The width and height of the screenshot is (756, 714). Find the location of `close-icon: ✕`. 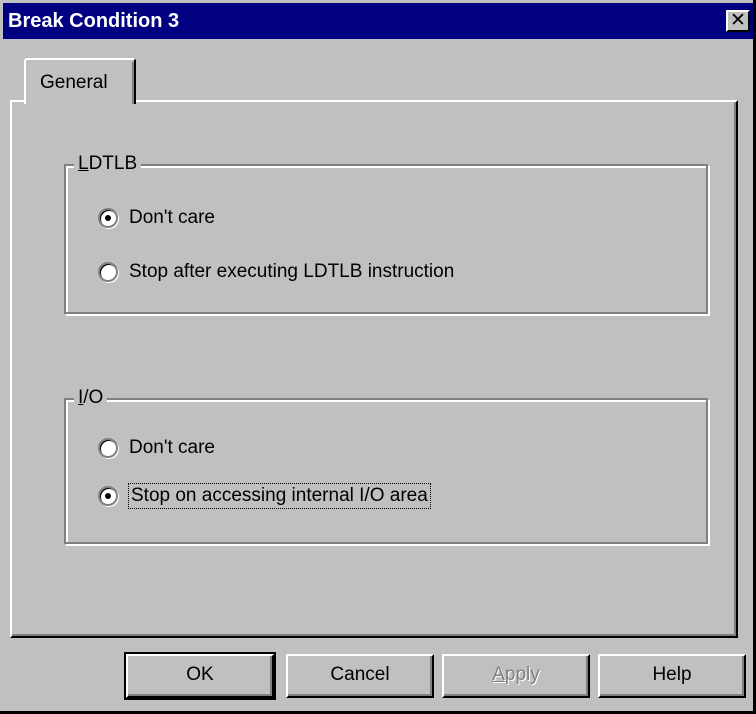

close-icon: ✕ is located at coordinates (738, 20).